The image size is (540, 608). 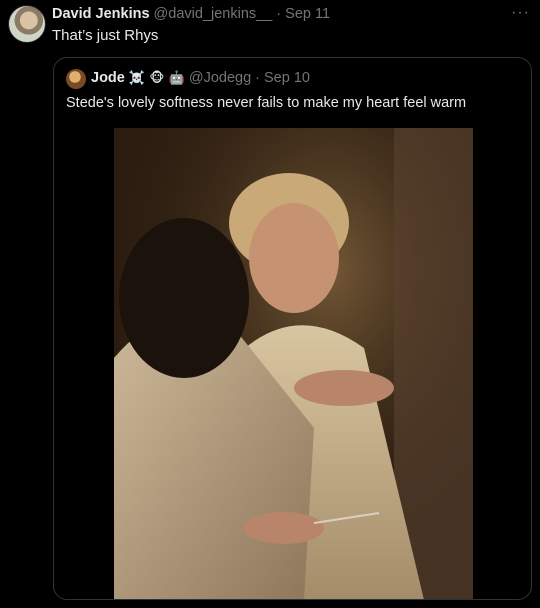 I want to click on tweet-text: That’s just Rhys, so click(x=105, y=35).